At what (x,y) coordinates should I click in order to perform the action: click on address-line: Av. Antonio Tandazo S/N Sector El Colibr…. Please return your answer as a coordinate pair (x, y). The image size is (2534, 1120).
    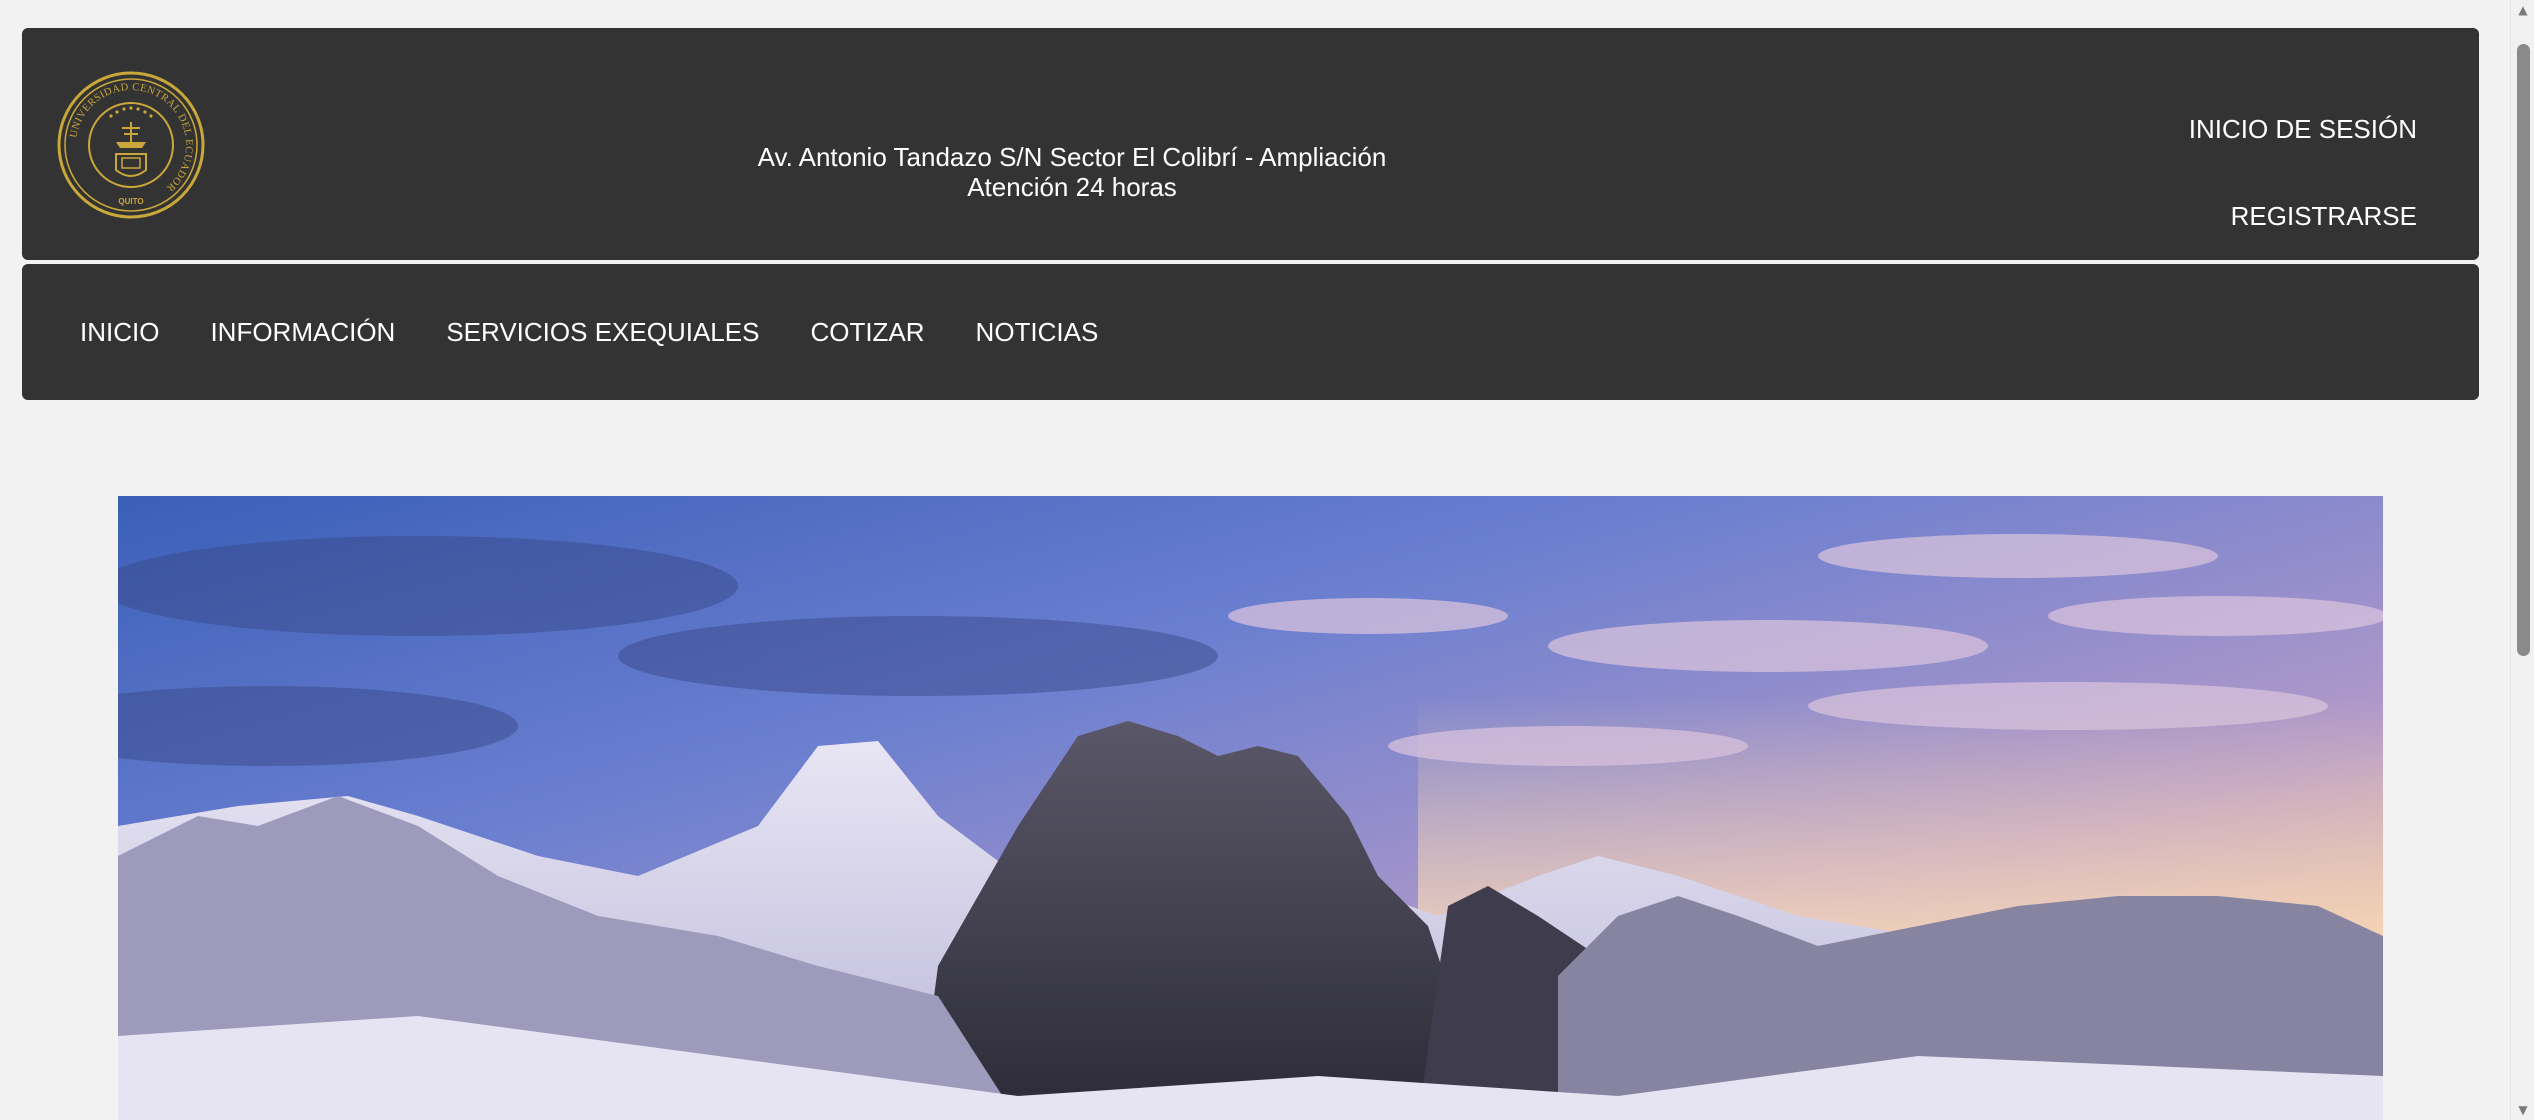
    Looking at the image, I should click on (1072, 157).